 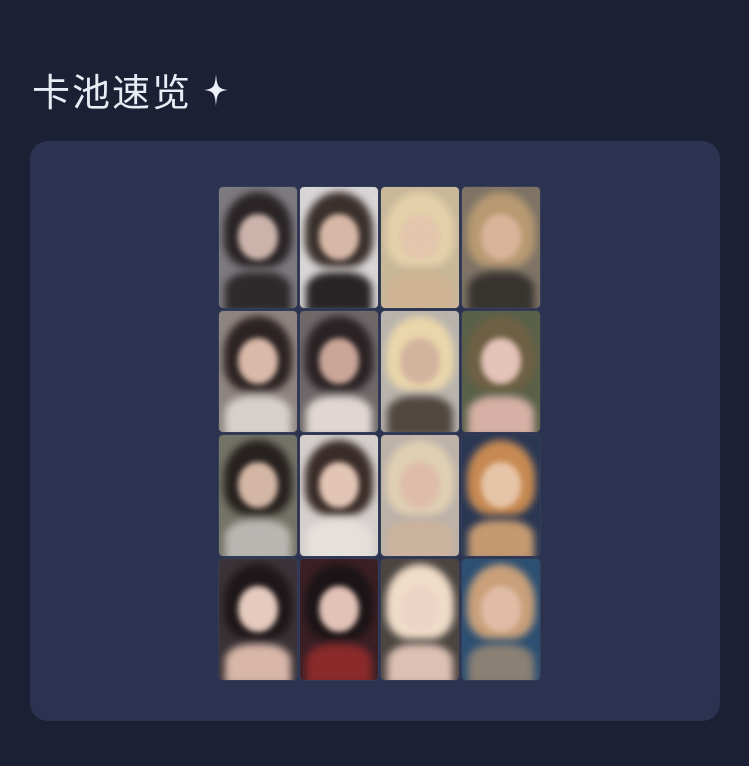 I want to click on sparkle-icon, so click(x=216, y=89).